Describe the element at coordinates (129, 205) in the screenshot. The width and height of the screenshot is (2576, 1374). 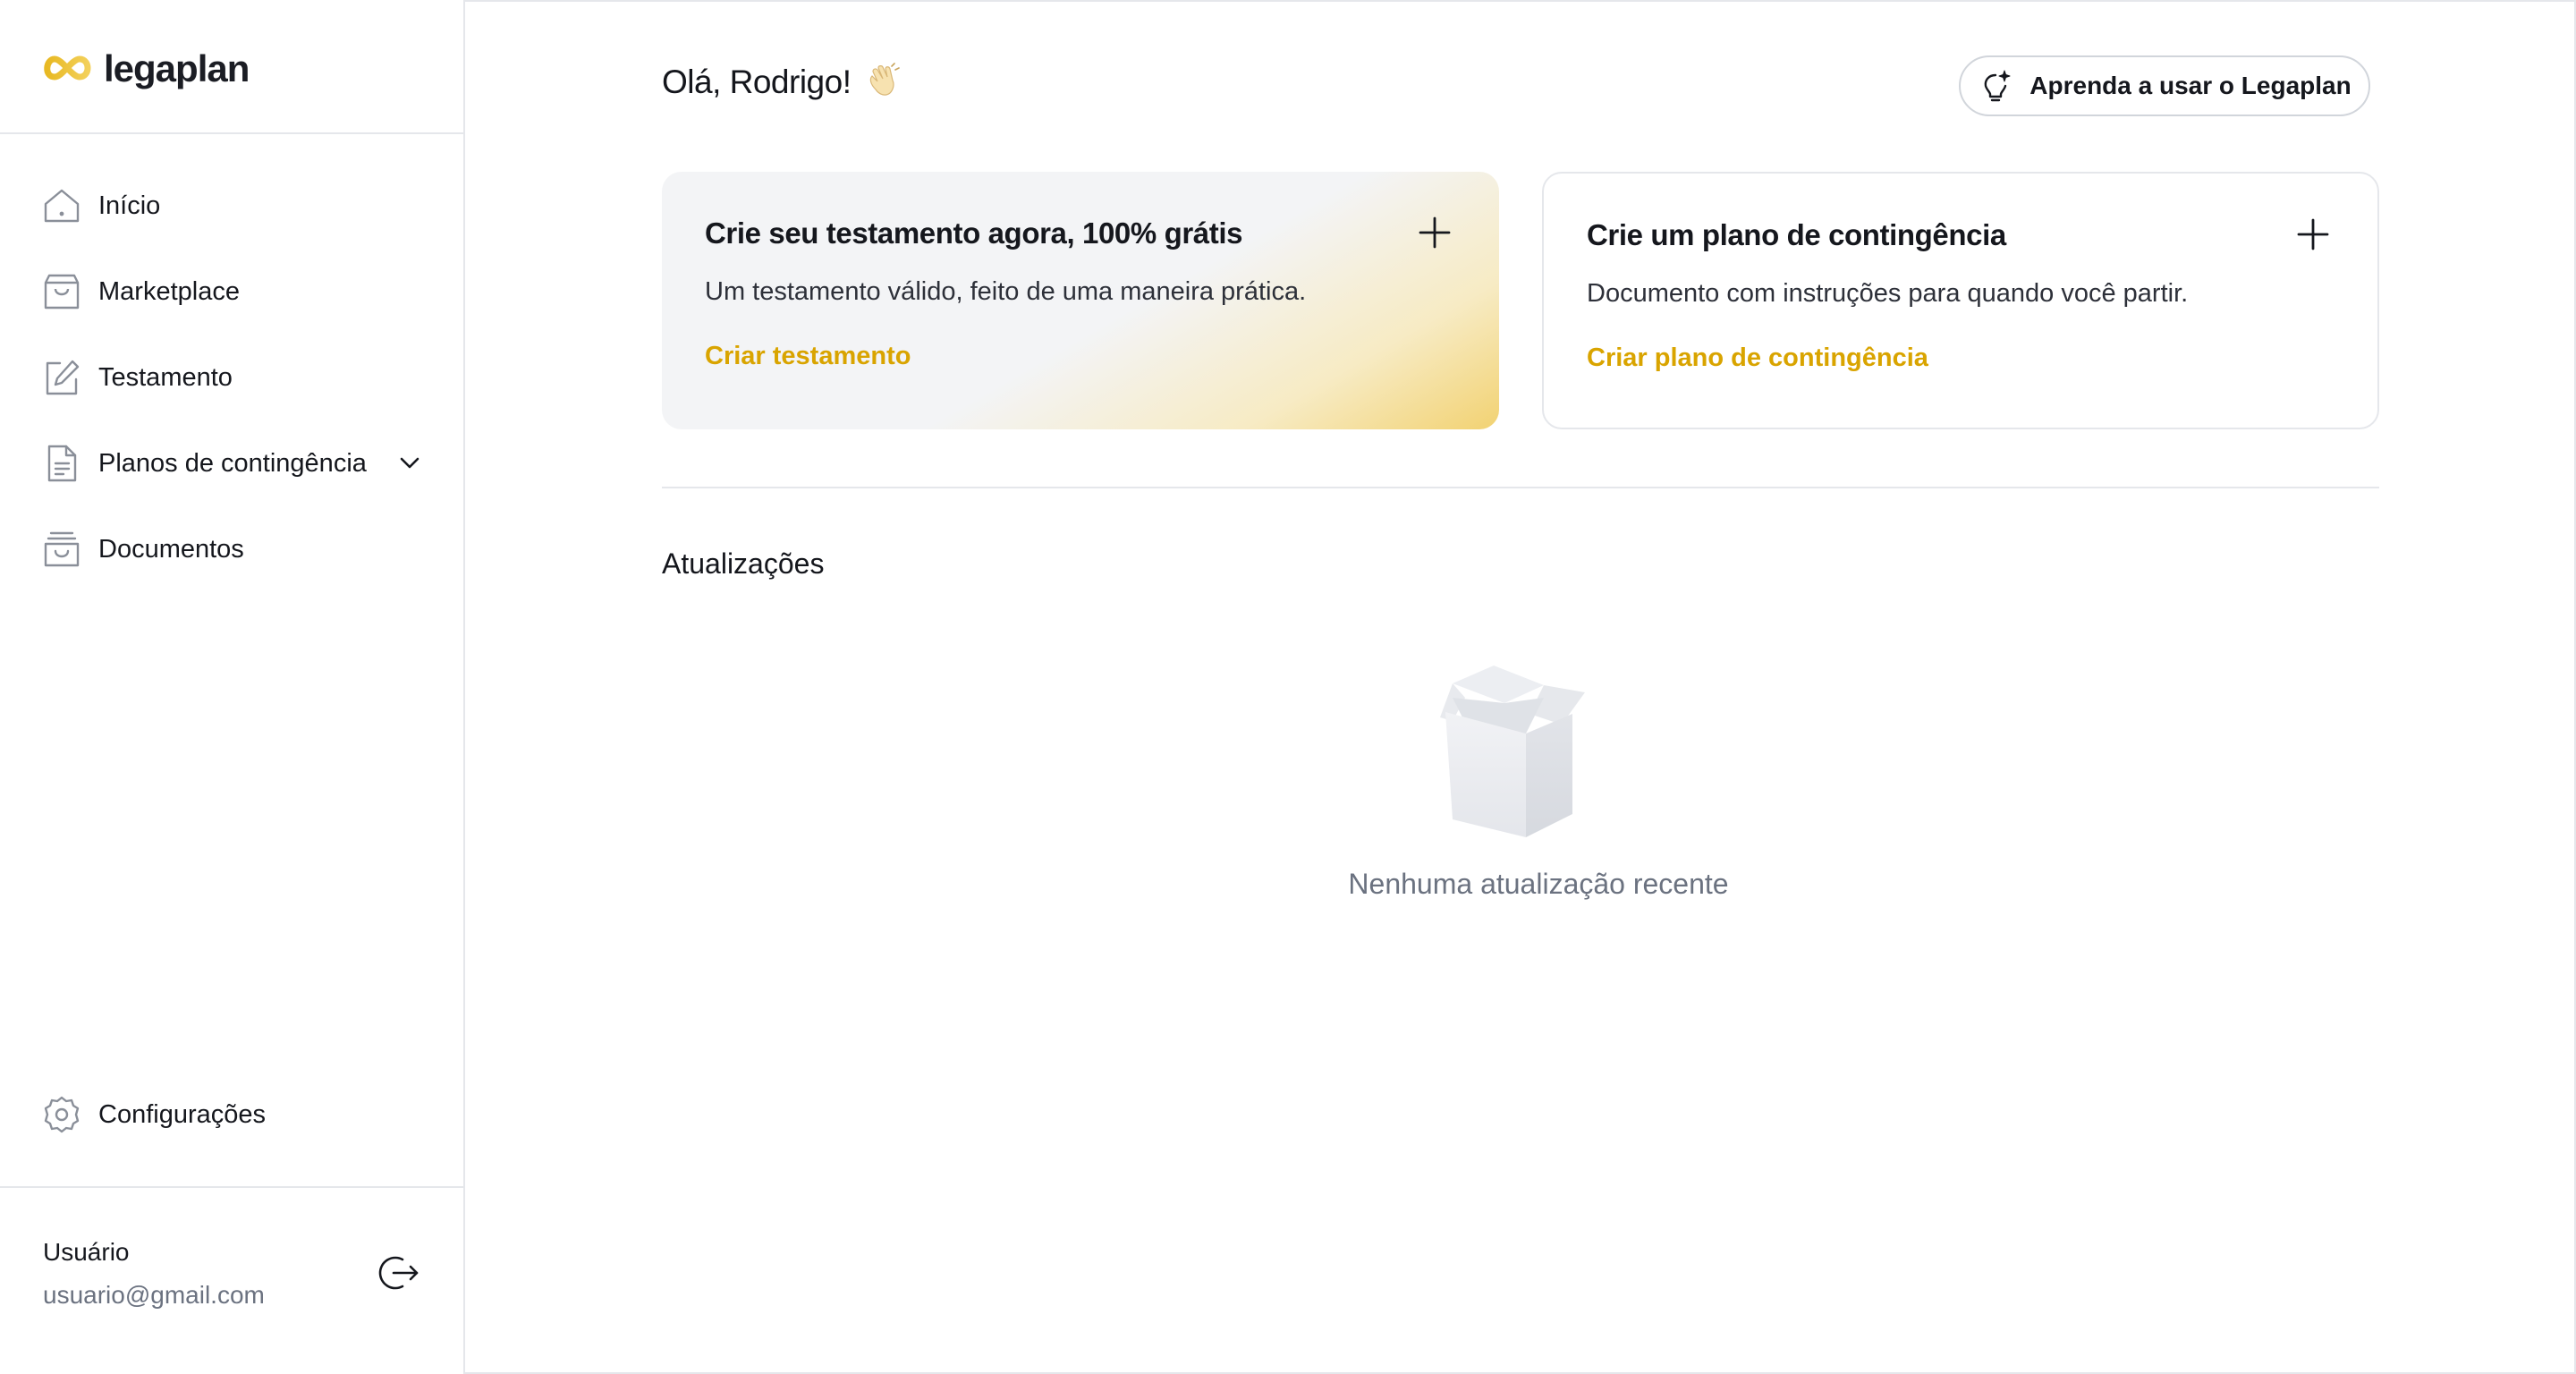
I see `sidebar-item-label: Início` at that location.